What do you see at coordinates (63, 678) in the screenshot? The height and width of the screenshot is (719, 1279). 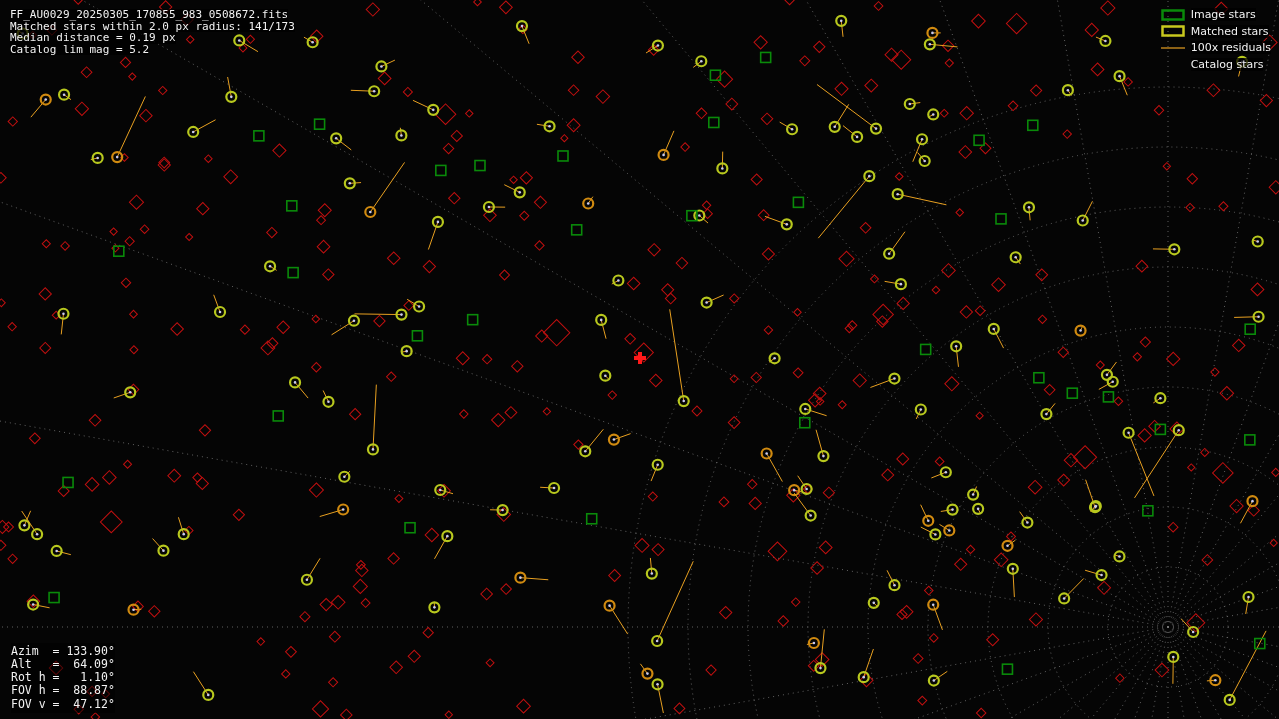 I see `pointing-text: Rot h = 1.10°` at bounding box center [63, 678].